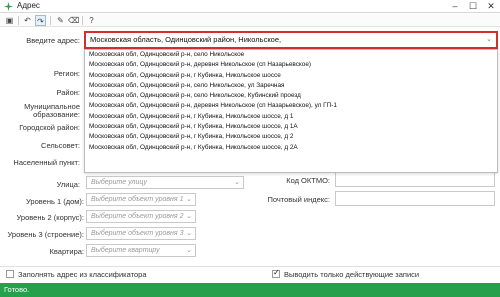  What do you see at coordinates (352, 274) in the screenshot?
I see `show-active-only-label: Выводить только действующие записи` at bounding box center [352, 274].